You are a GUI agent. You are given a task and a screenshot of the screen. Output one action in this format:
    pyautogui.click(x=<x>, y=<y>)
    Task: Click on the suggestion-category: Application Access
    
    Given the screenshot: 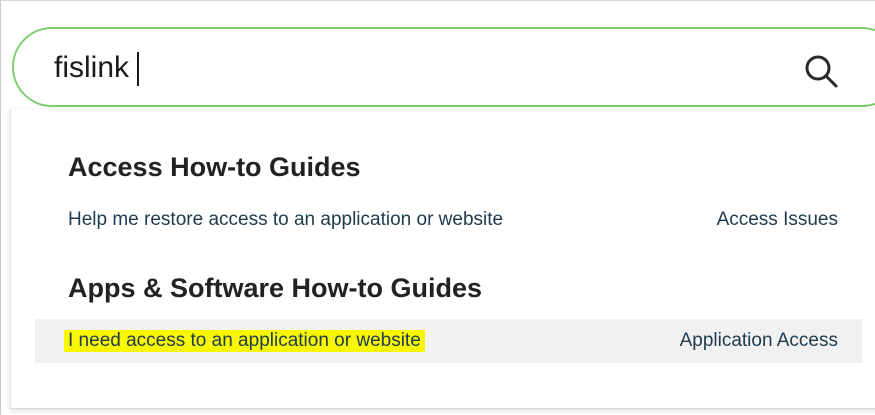 What is the action you would take?
    pyautogui.click(x=758, y=340)
    